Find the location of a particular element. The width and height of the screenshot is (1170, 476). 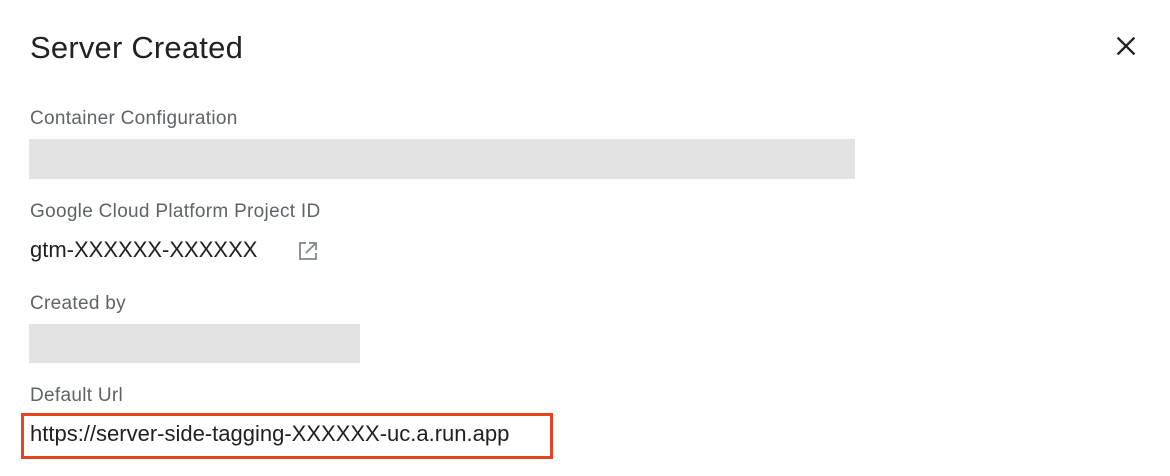

open-in-new-icon is located at coordinates (308, 251).